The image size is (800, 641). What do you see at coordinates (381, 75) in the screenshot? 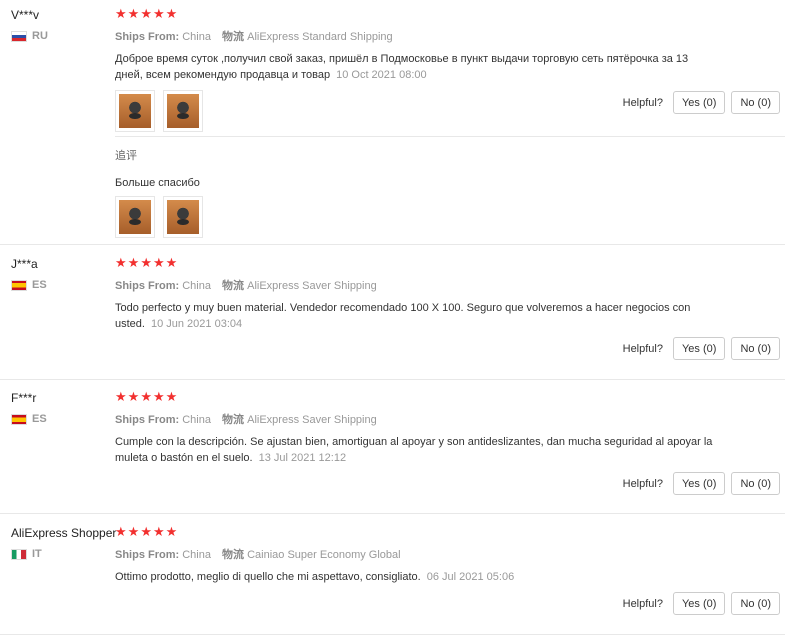
I see `review-date: 10 Oct 2021 08:00` at bounding box center [381, 75].